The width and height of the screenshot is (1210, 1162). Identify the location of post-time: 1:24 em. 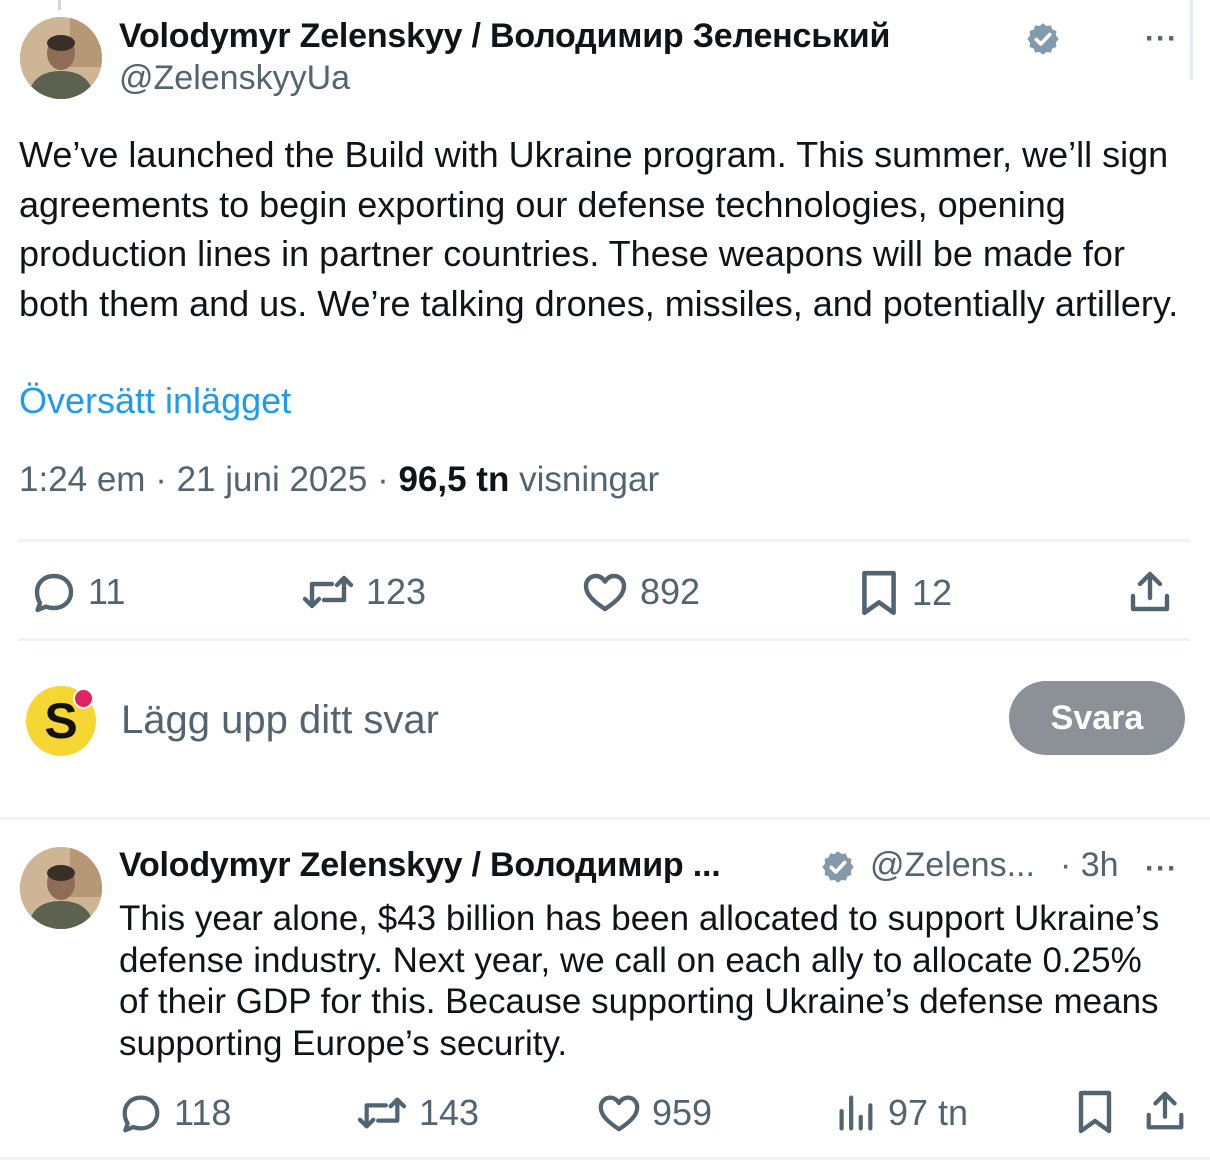
(82, 479).